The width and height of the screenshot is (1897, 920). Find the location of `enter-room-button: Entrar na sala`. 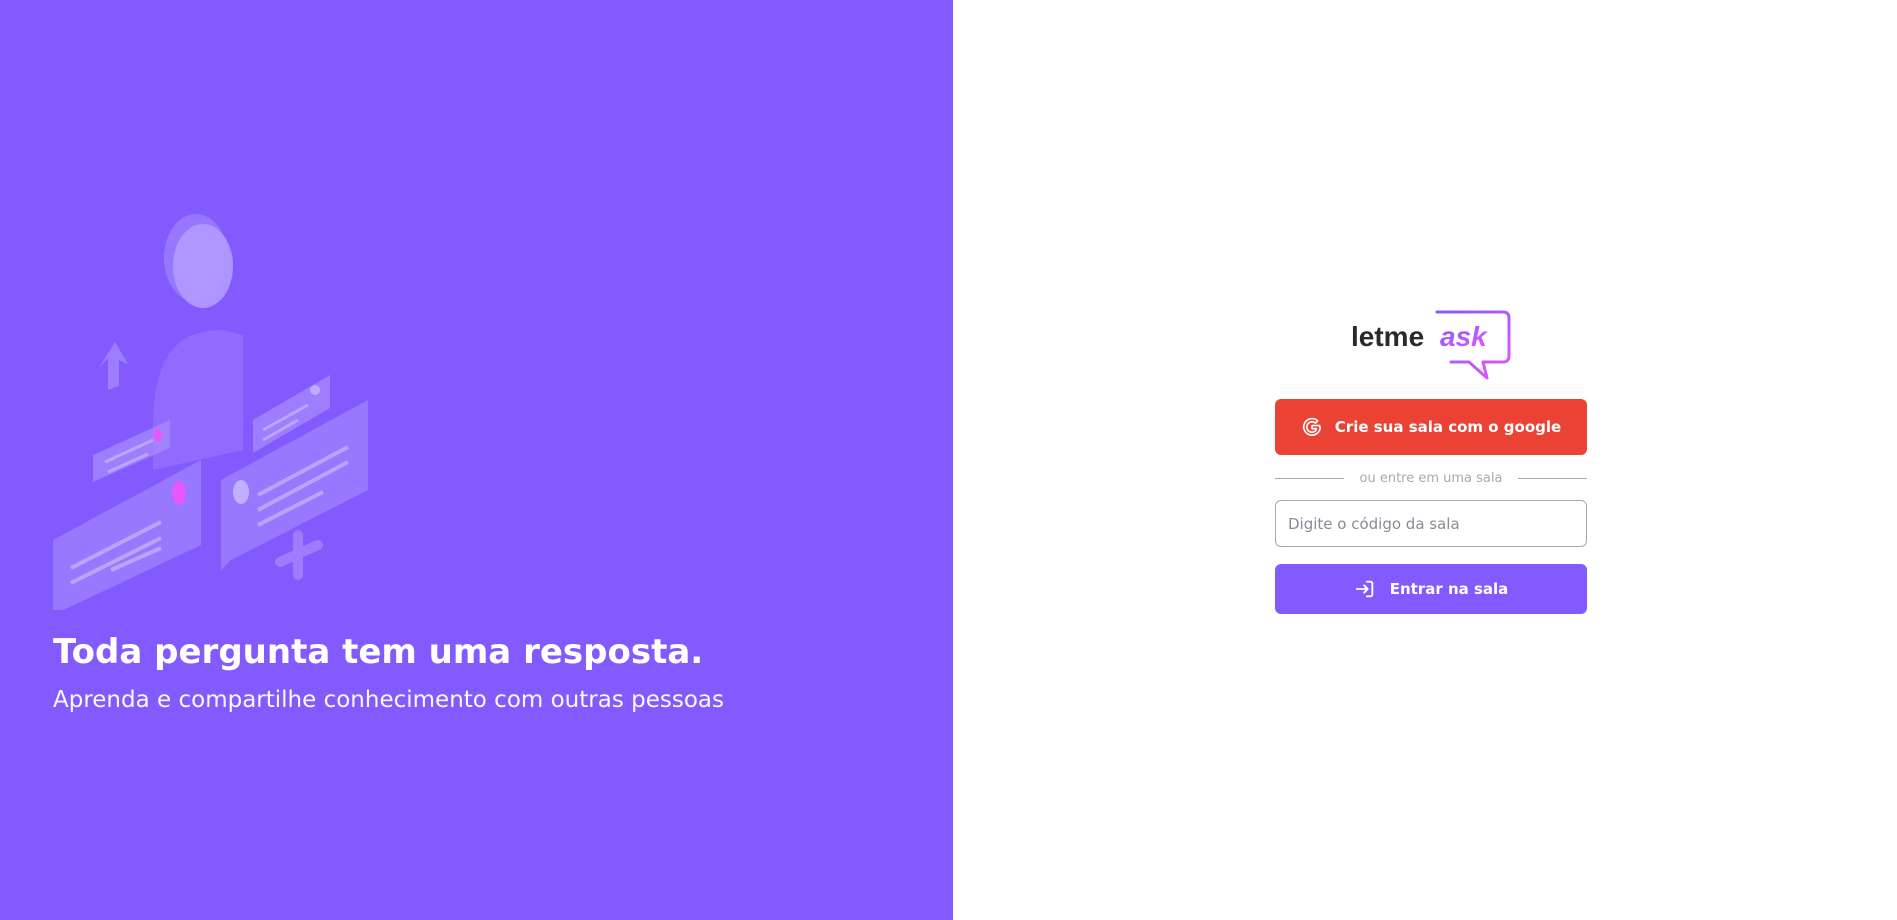

enter-room-button: Entrar na sala is located at coordinates (1431, 589).